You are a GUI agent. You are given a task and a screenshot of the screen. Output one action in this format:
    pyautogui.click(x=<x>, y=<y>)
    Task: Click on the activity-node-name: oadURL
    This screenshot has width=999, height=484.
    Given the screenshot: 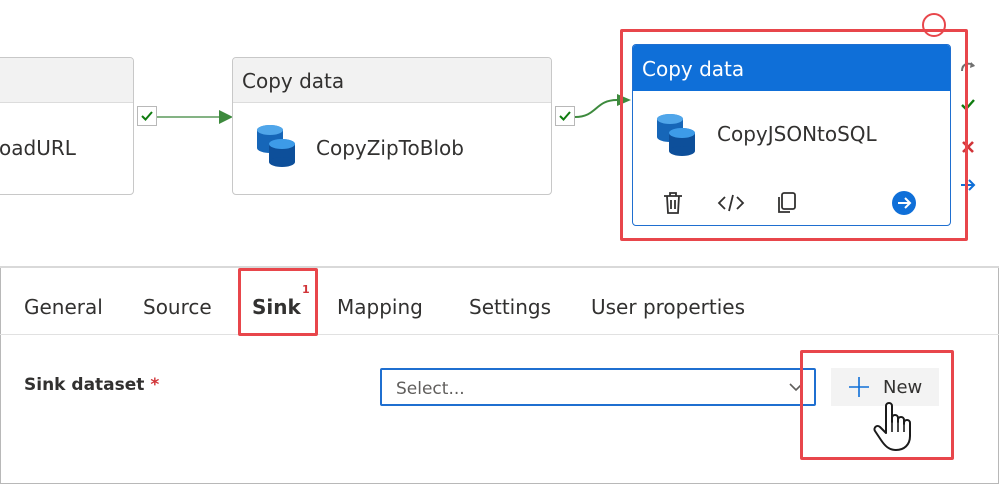 What is the action you would take?
    pyautogui.click(x=38, y=148)
    